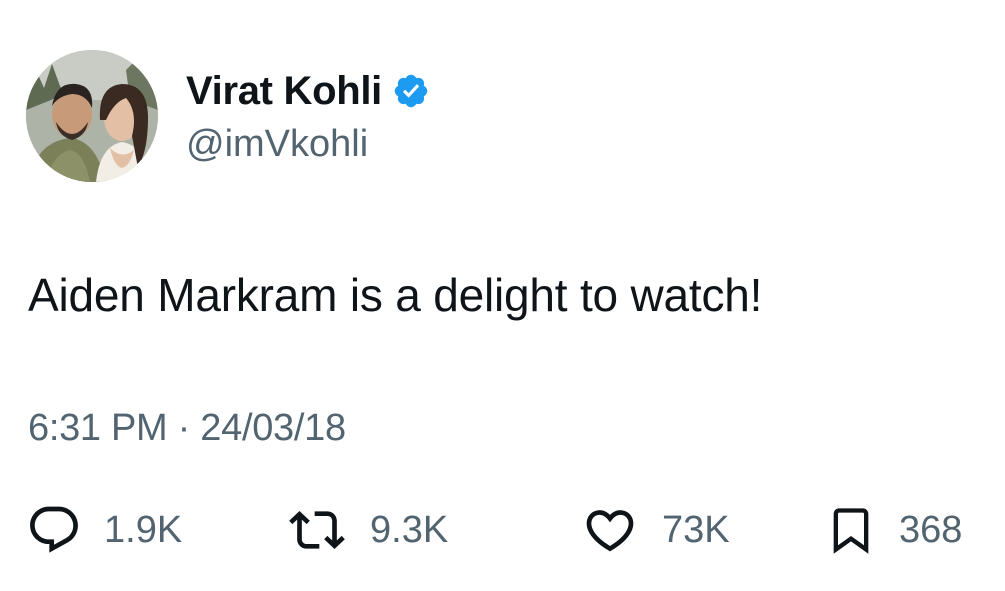 Image resolution: width=1005 pixels, height=591 pixels. I want to click on handle: @imVkohli, so click(277, 144).